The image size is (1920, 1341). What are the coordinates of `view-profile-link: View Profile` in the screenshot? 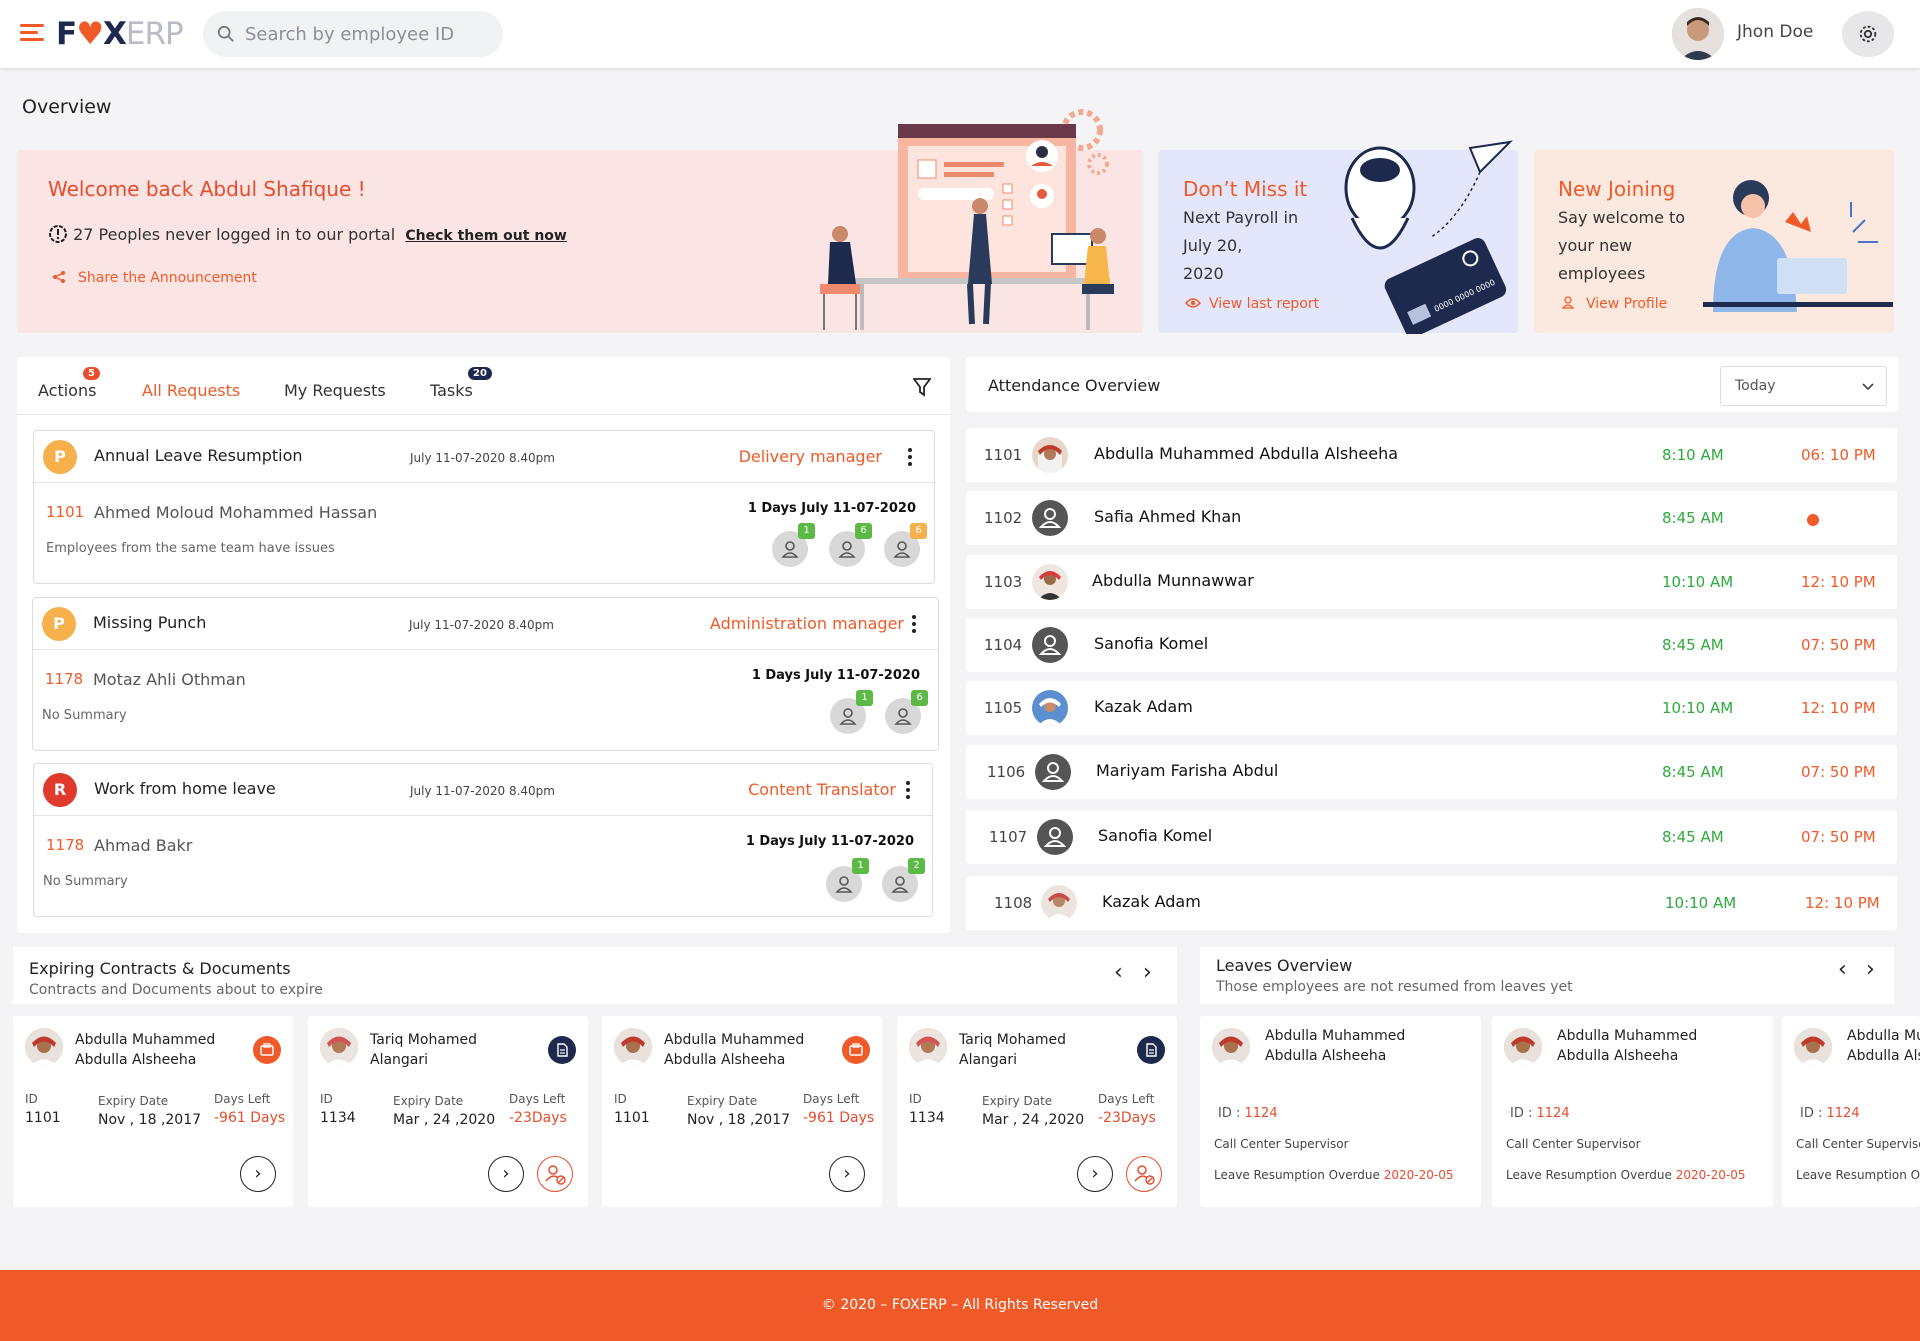 It's located at (1614, 304).